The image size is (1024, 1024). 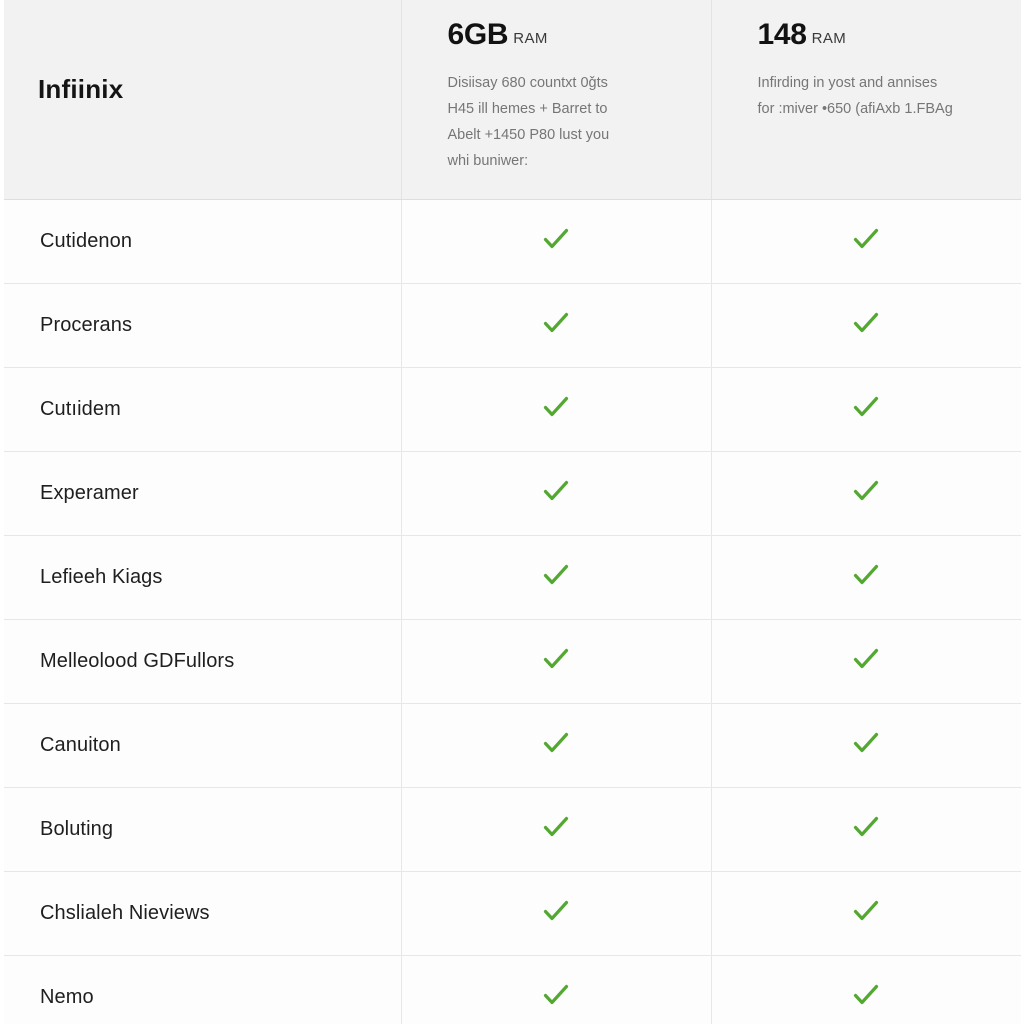 I want to click on feature-label-cell: Boluting, so click(x=203, y=829).